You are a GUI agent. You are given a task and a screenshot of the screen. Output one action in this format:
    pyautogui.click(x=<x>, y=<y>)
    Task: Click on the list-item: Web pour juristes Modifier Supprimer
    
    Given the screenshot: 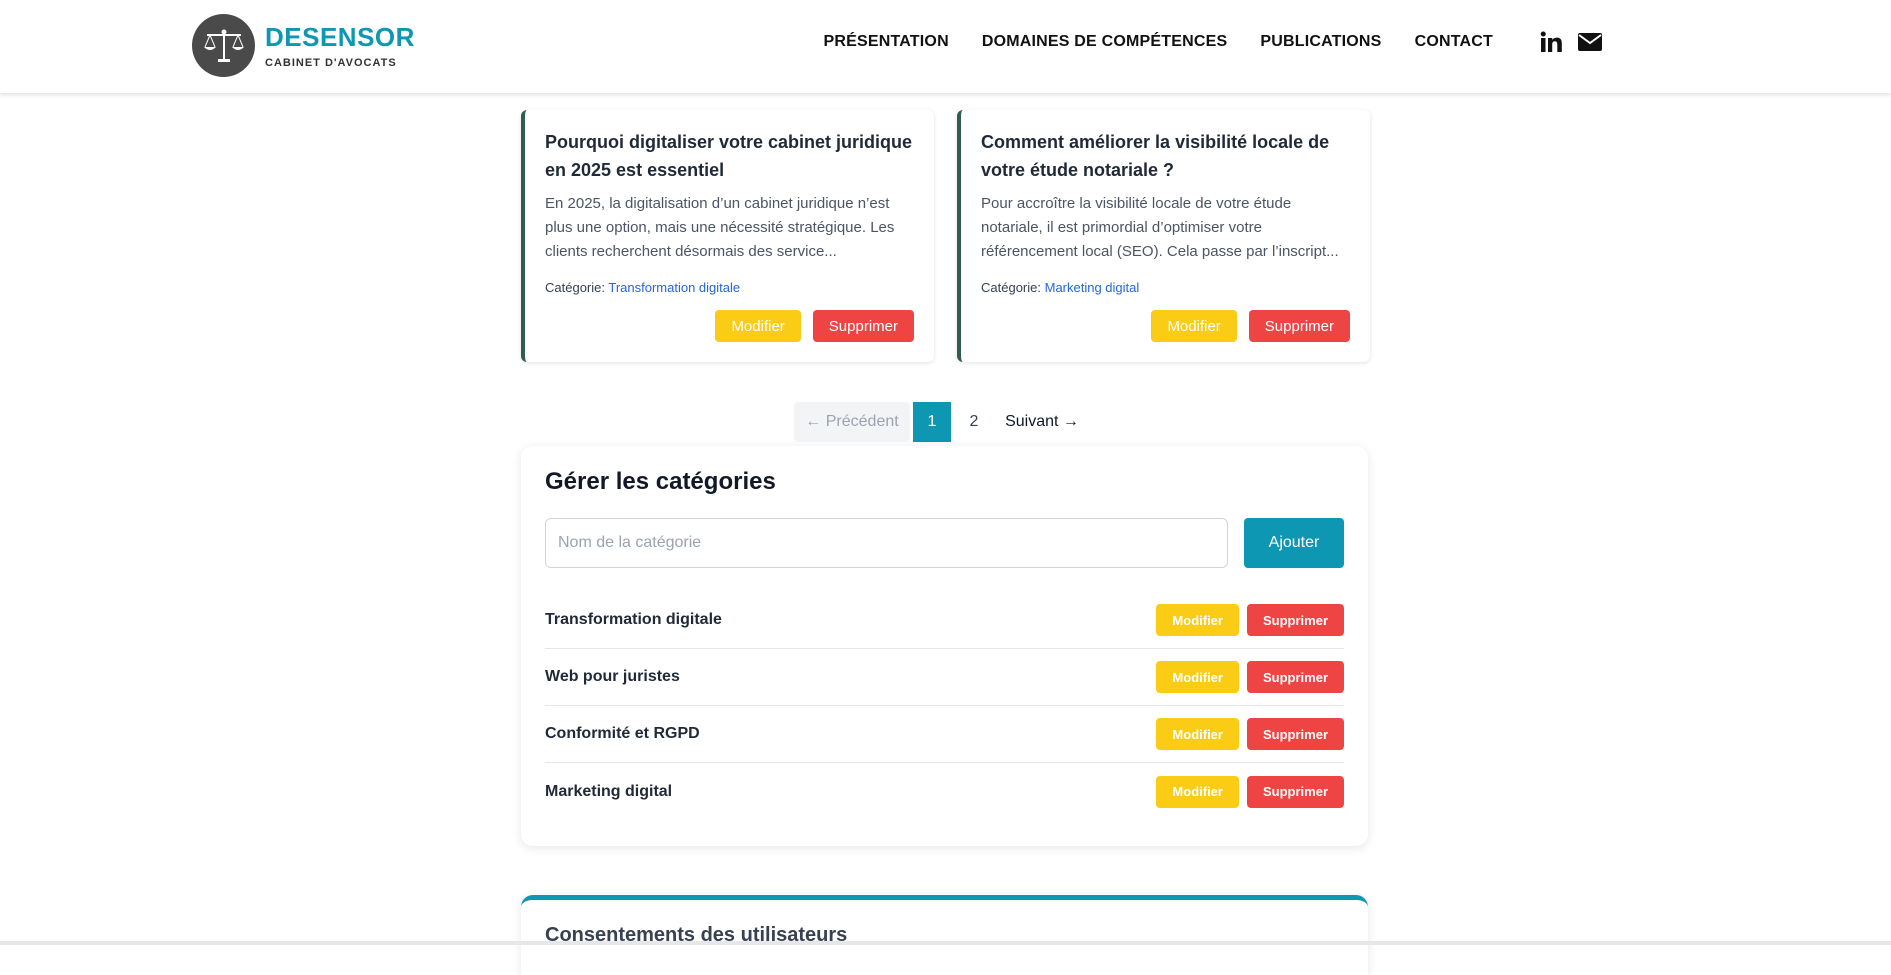 What is the action you would take?
    pyautogui.click(x=944, y=677)
    